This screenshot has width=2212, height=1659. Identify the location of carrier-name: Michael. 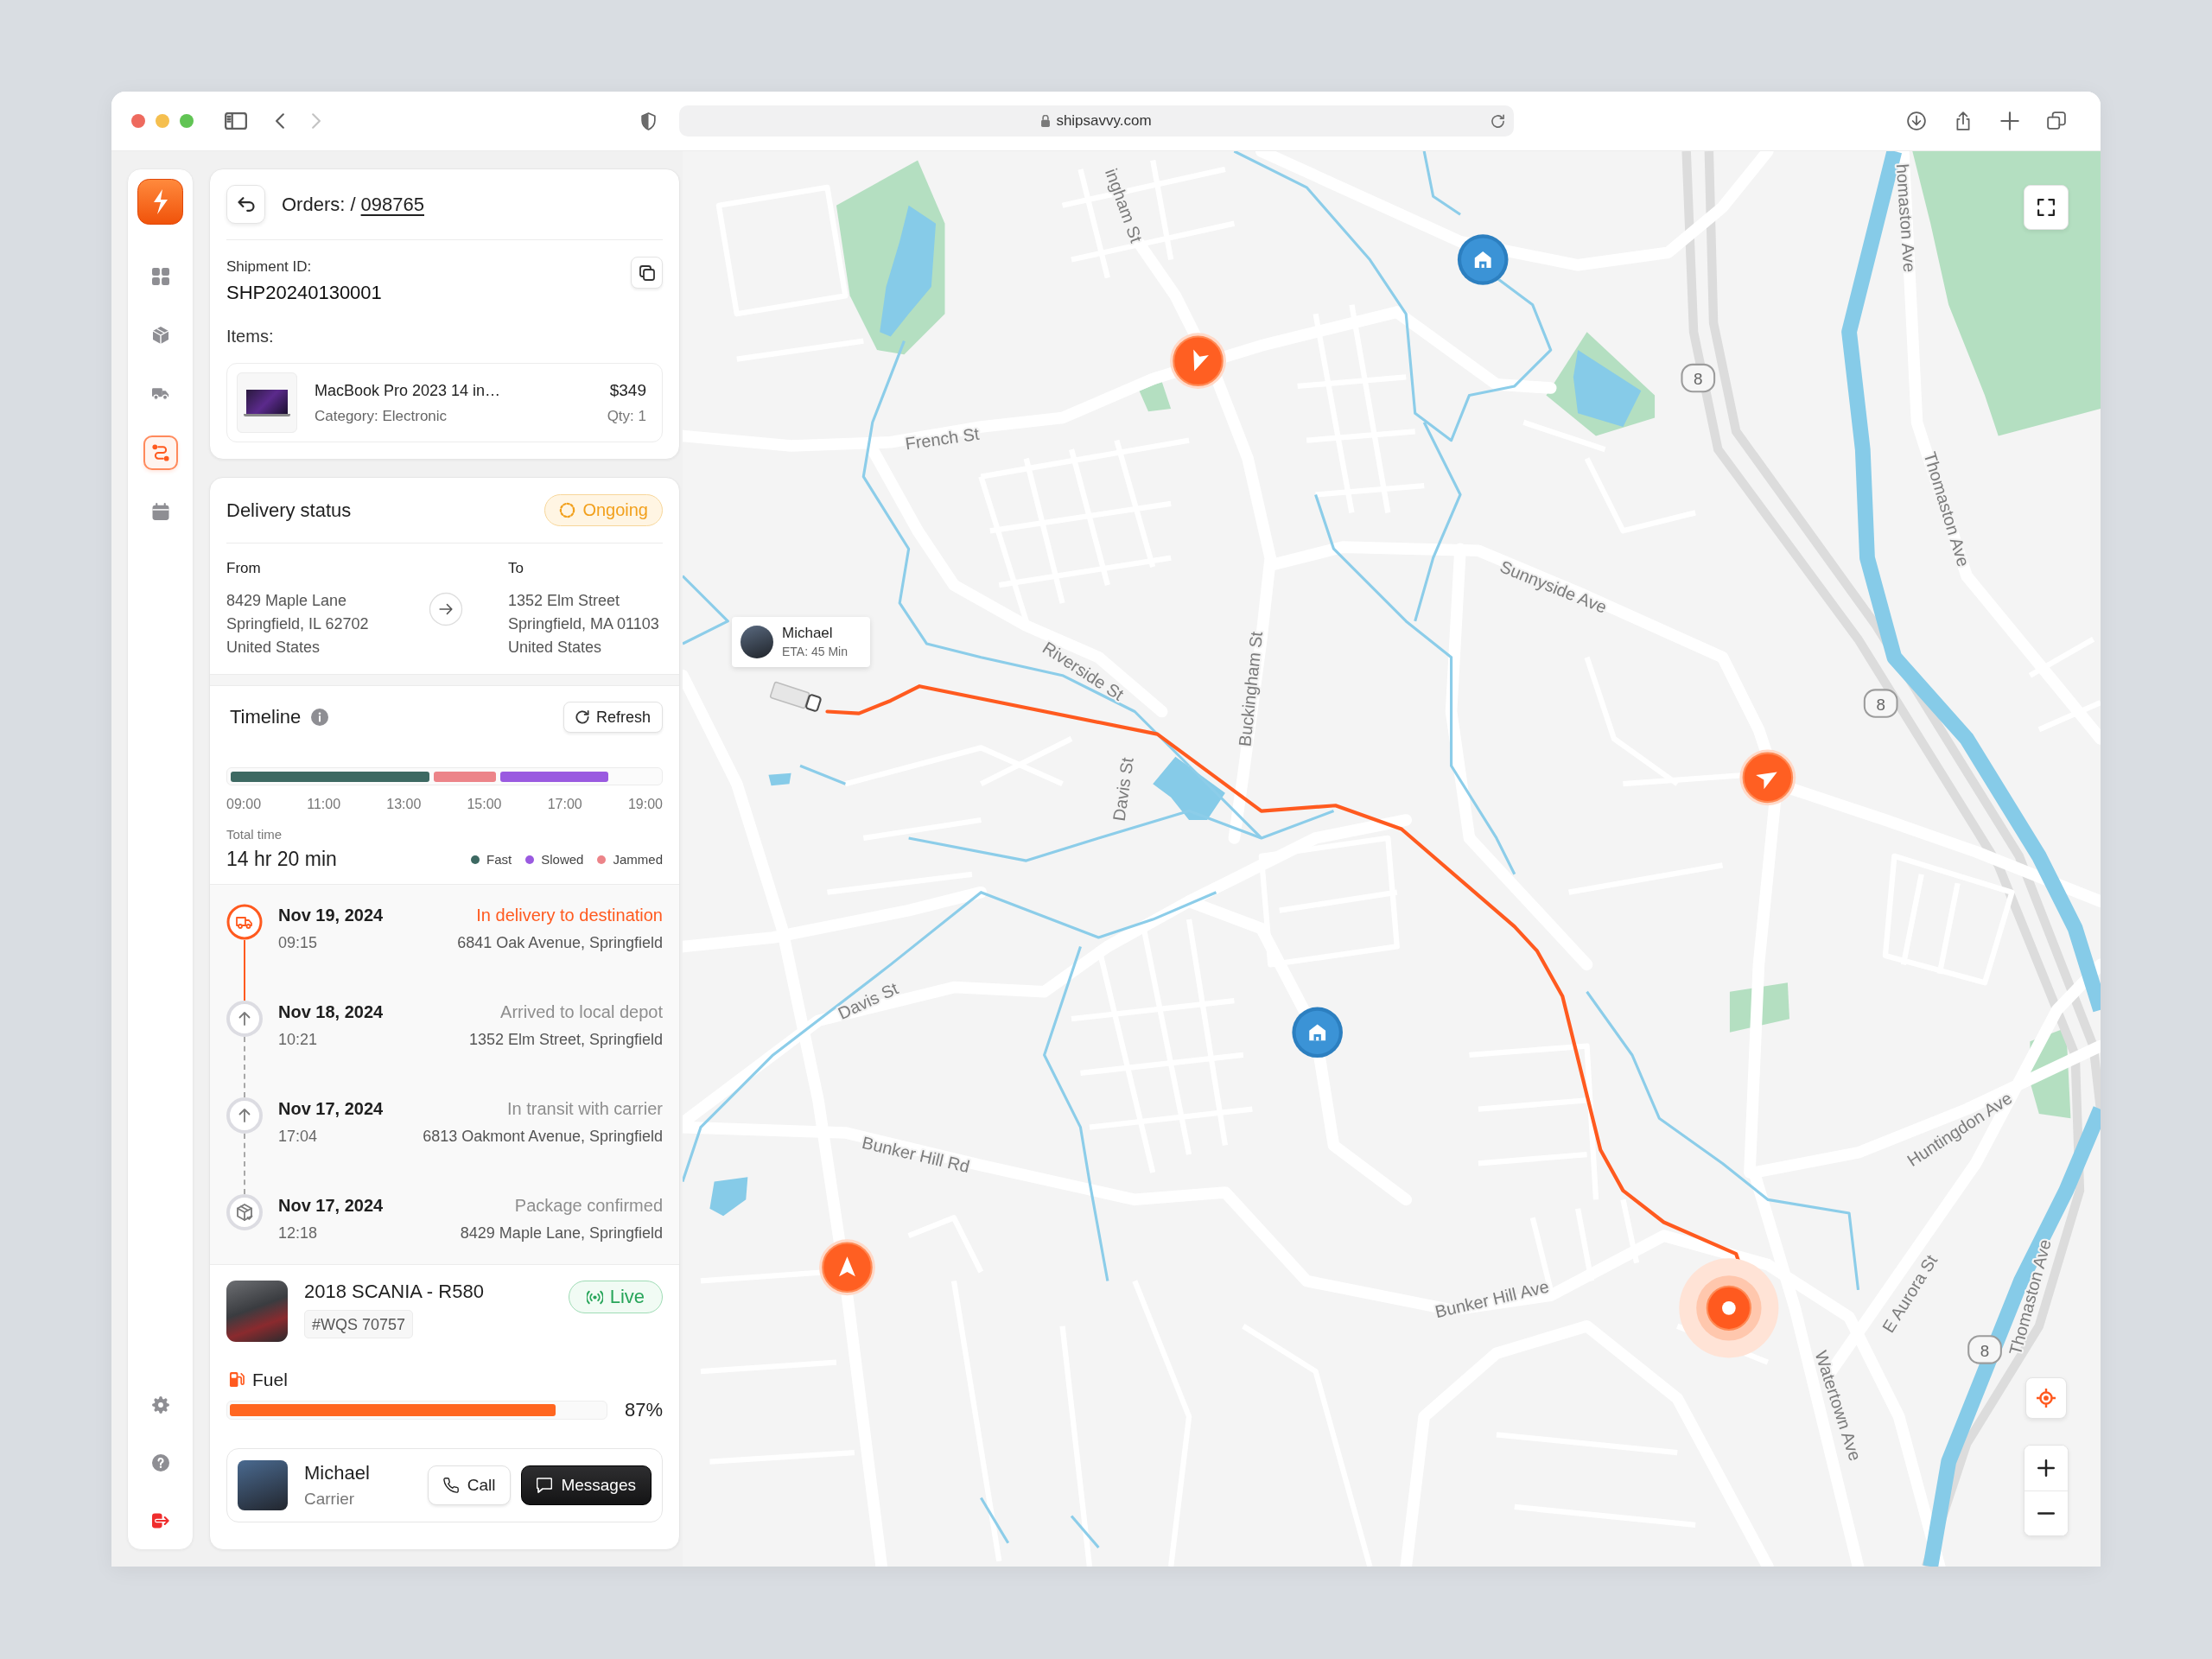
(337, 1473).